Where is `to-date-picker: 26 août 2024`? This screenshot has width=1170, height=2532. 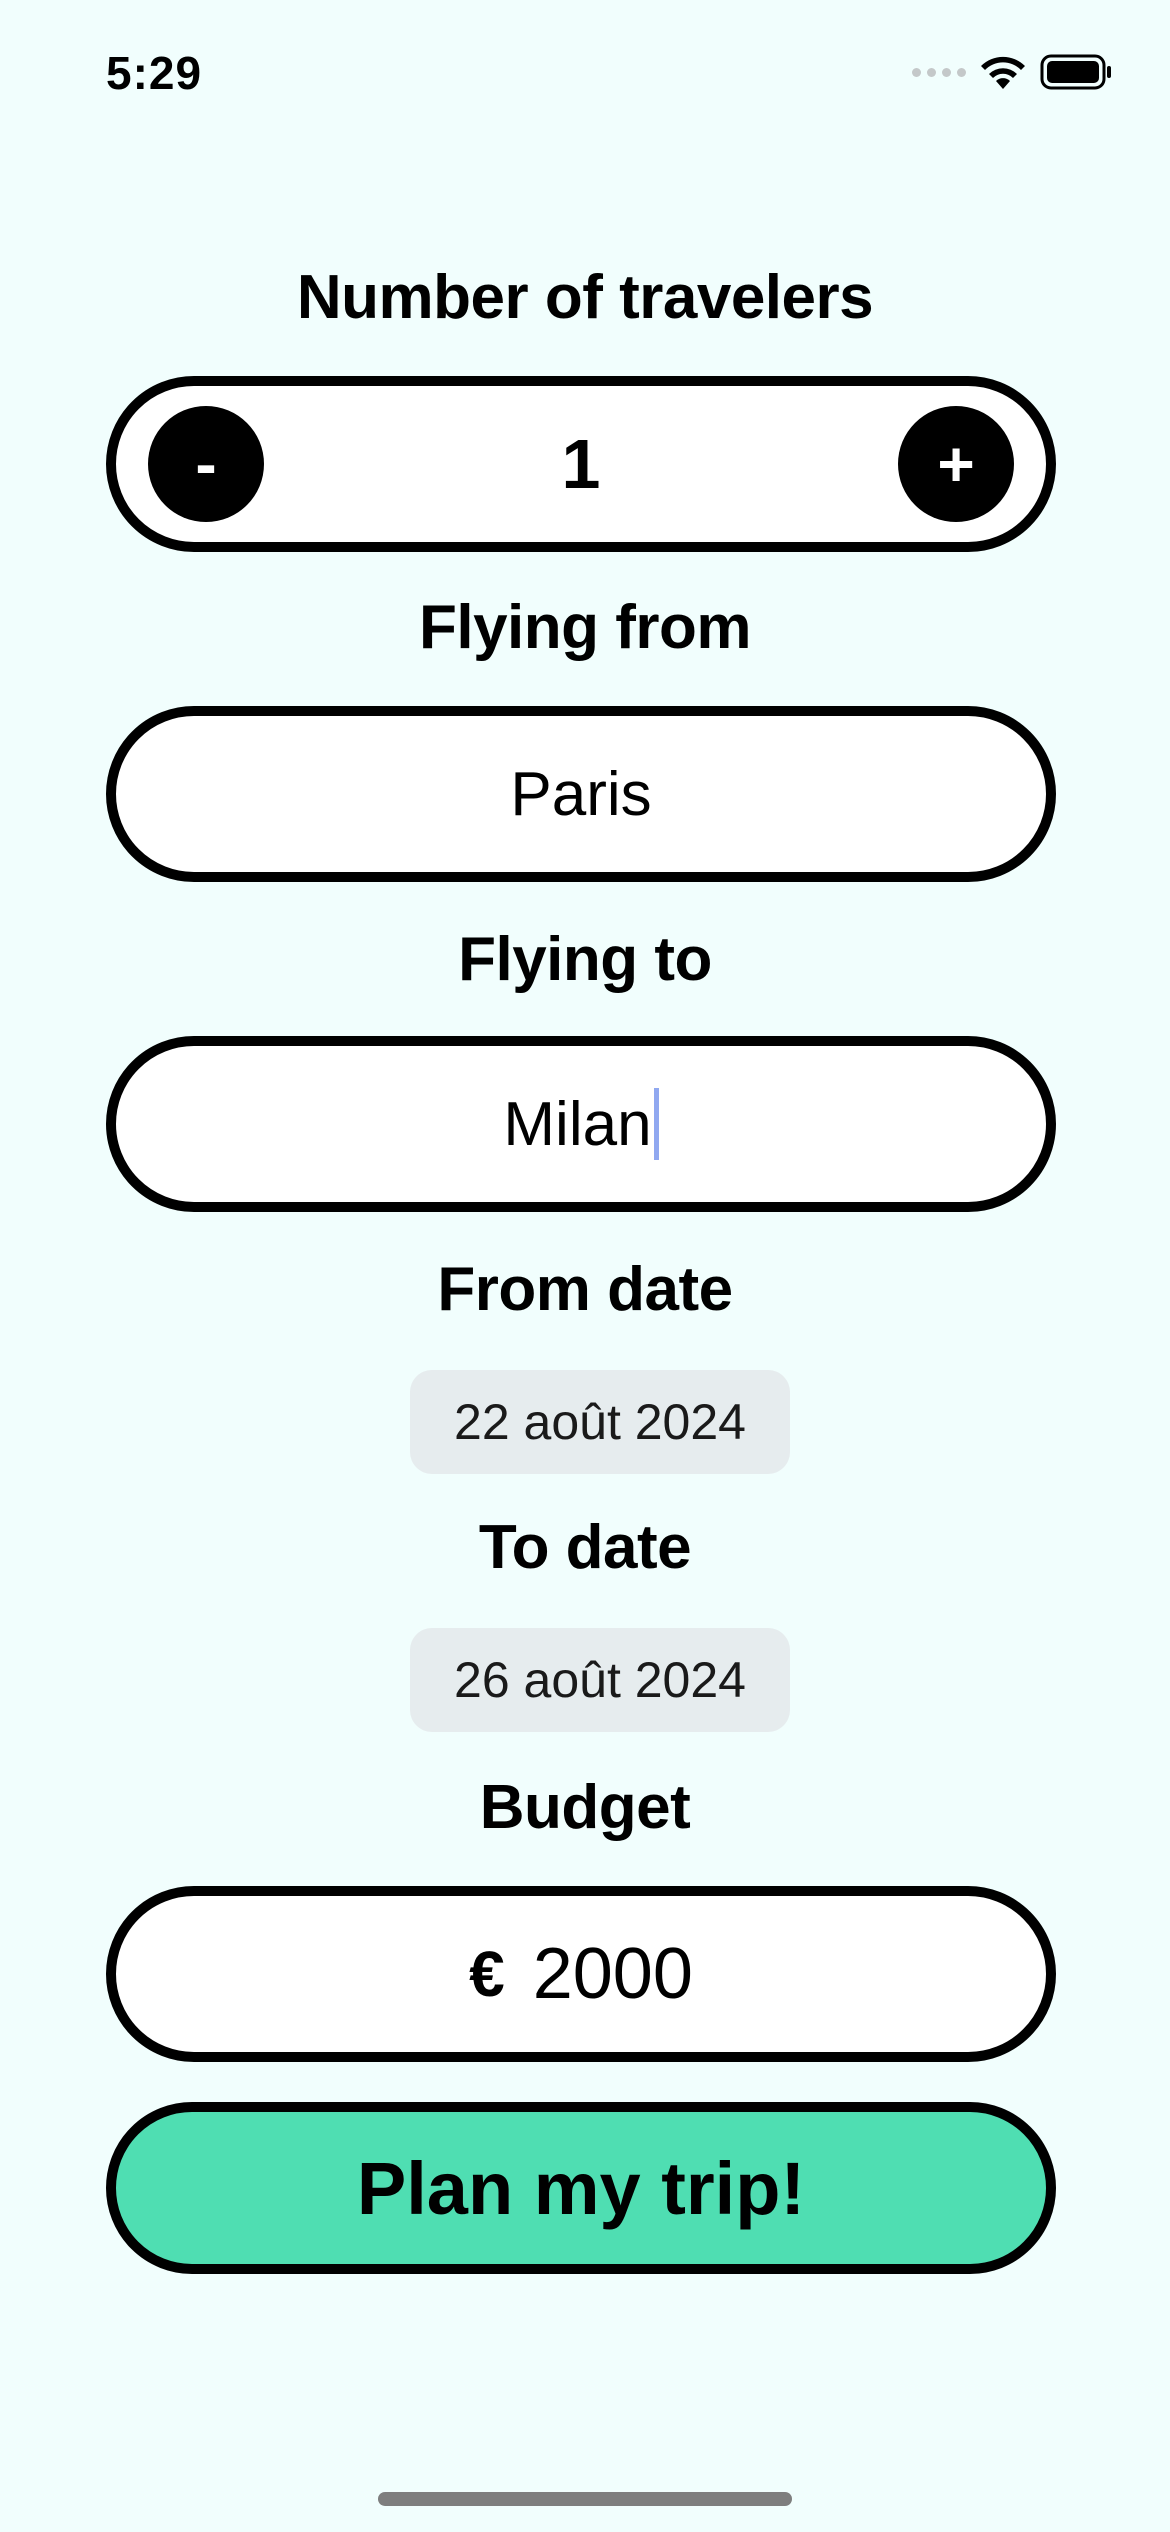 to-date-picker: 26 août 2024 is located at coordinates (600, 1680).